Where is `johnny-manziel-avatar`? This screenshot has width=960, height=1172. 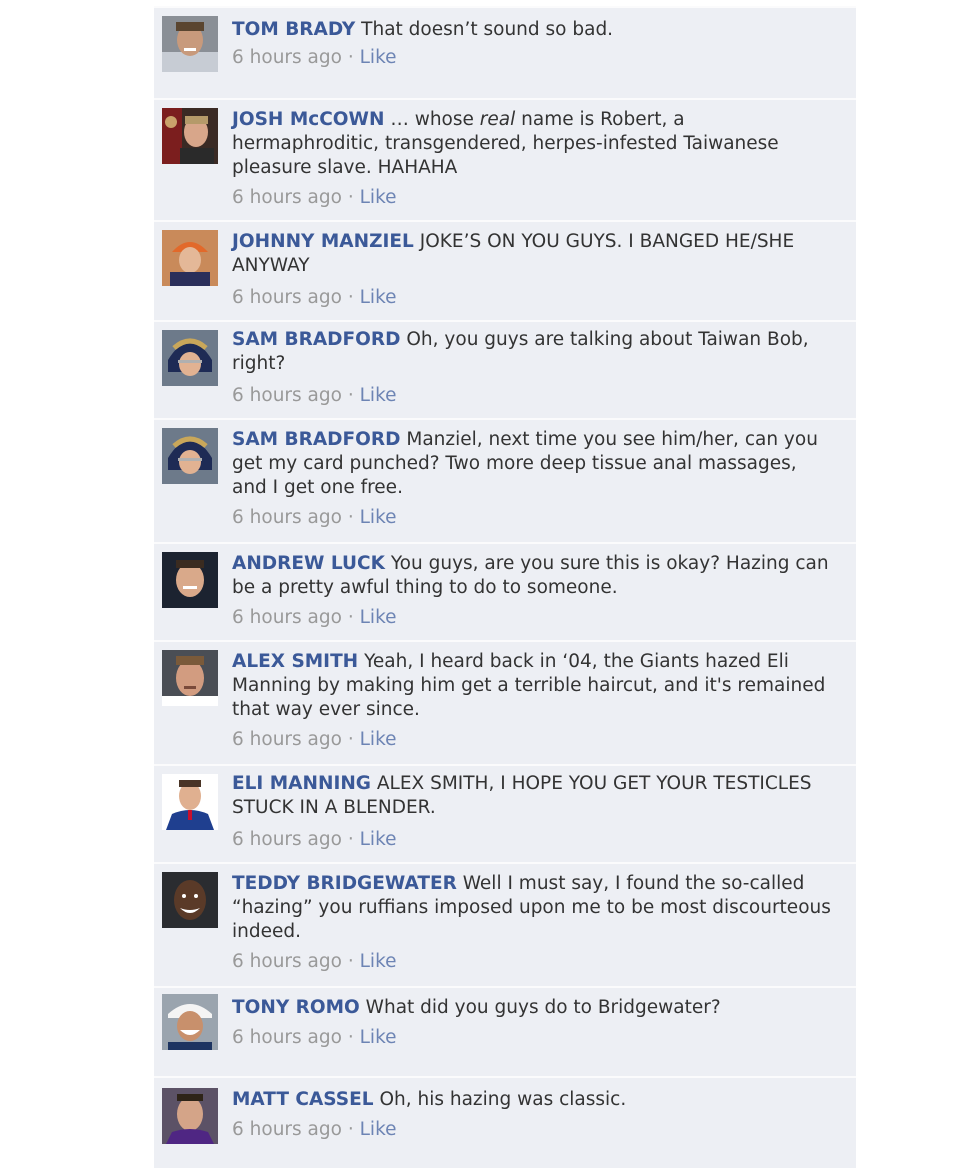
johnny-manziel-avatar is located at coordinates (190, 258).